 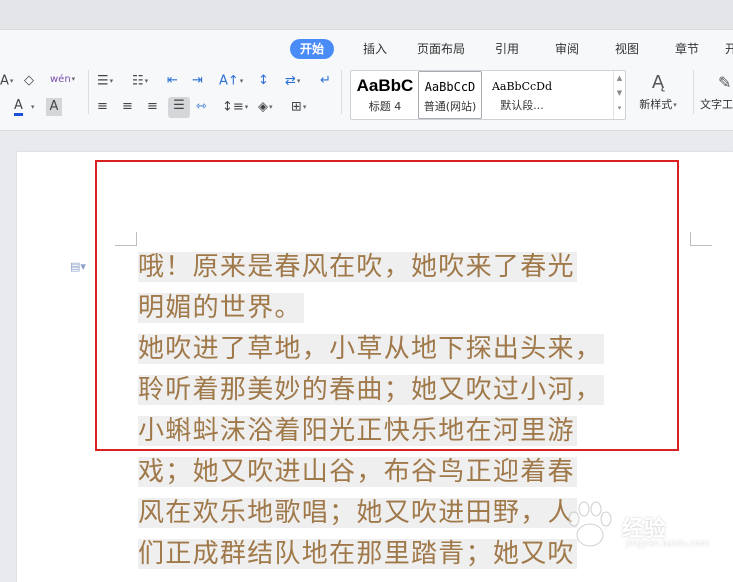 What do you see at coordinates (658, 82) in the screenshot?
I see `new-style-icon: Ą` at bounding box center [658, 82].